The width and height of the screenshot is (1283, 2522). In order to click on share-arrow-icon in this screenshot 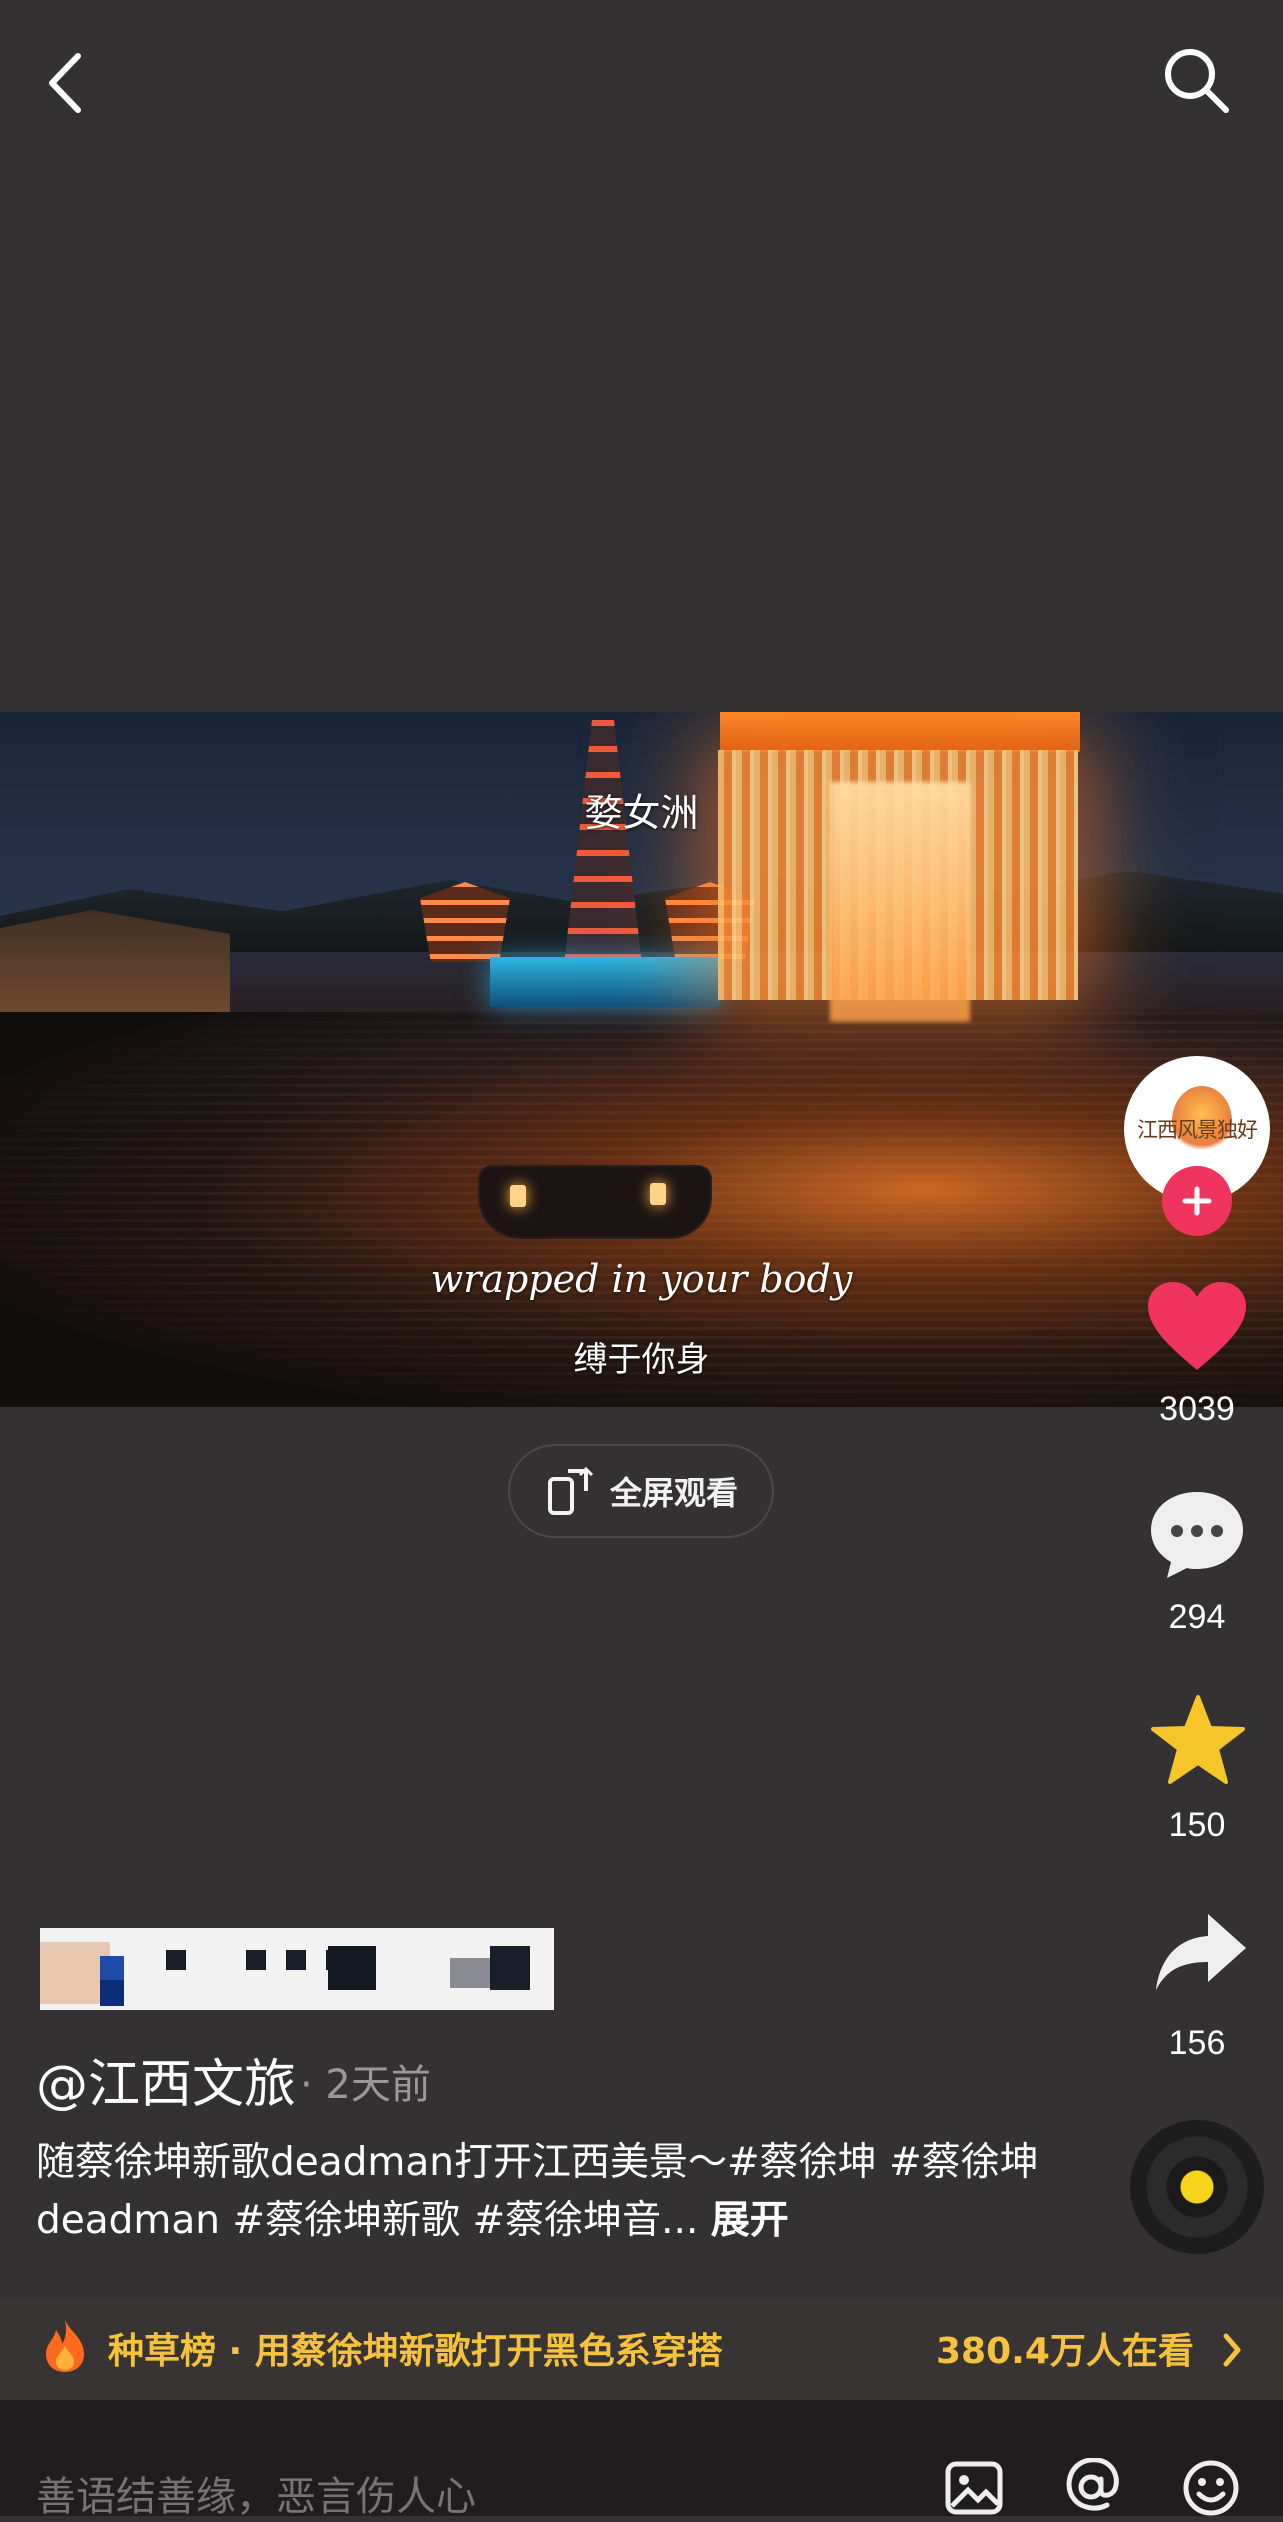, I will do `click(1201, 1952)`.